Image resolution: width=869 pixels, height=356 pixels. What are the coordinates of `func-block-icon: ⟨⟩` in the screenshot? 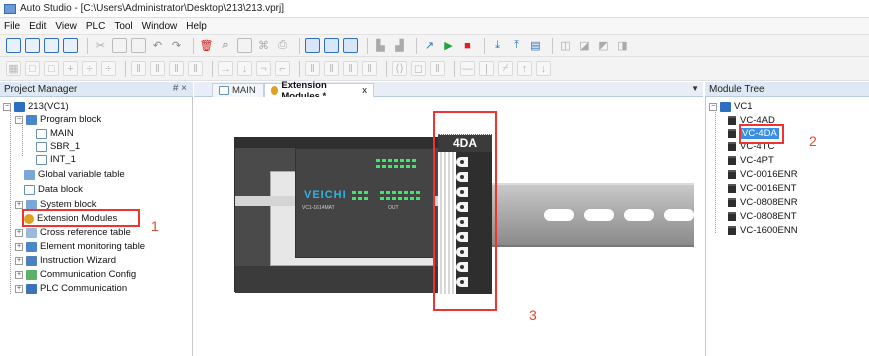 It's located at (399, 68).